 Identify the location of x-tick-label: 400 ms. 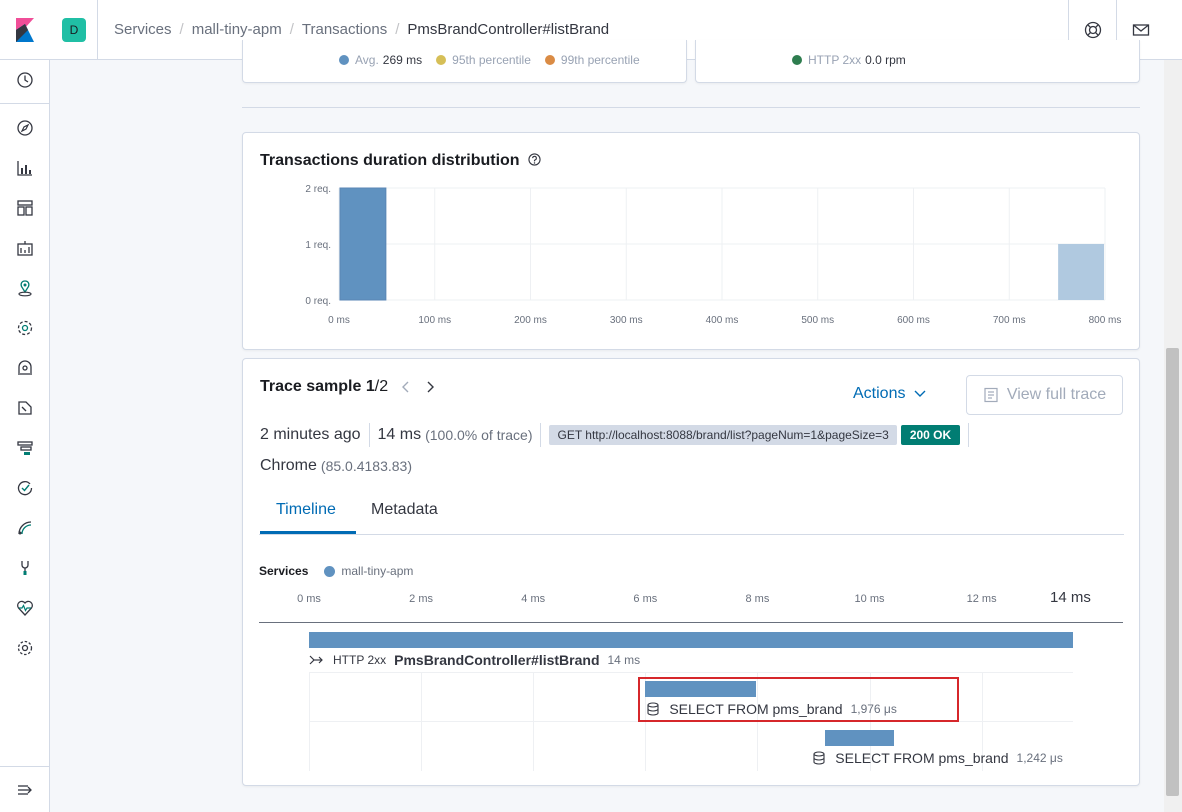
(722, 320).